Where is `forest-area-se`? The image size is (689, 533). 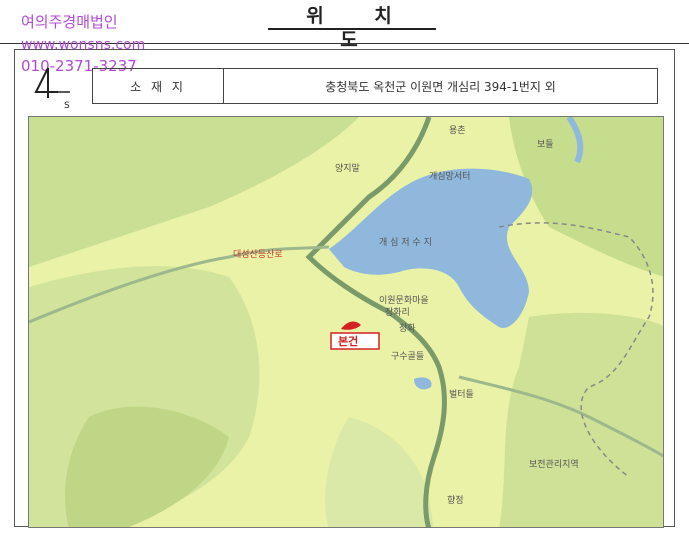
forest-area-se is located at coordinates (581, 419).